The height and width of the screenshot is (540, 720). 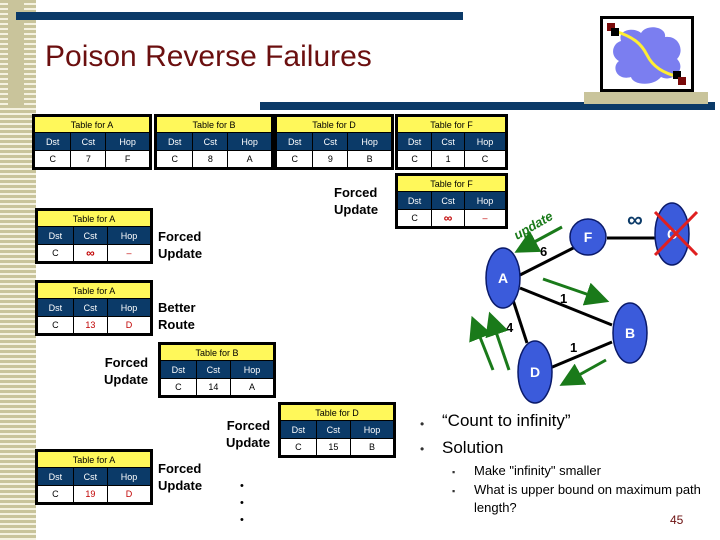 I want to click on arrow-a-to-b, so click(x=576, y=291).